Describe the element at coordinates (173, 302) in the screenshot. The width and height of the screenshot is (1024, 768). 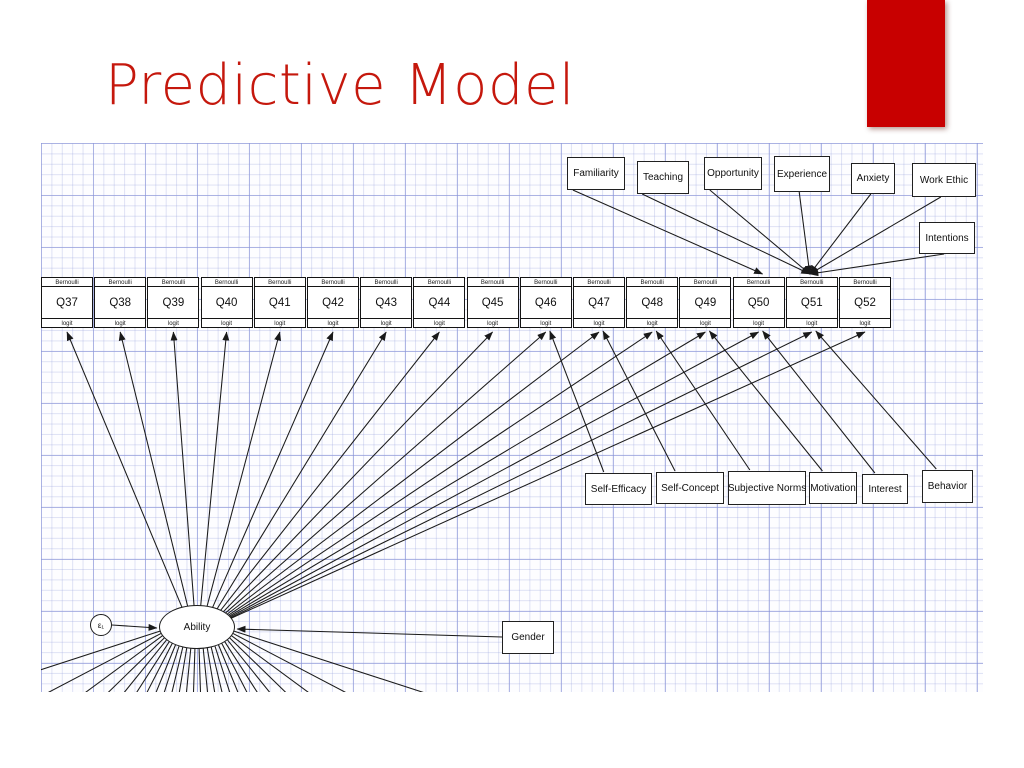
I see `observed-node-q39: Bernoulli Q39 logit` at that location.